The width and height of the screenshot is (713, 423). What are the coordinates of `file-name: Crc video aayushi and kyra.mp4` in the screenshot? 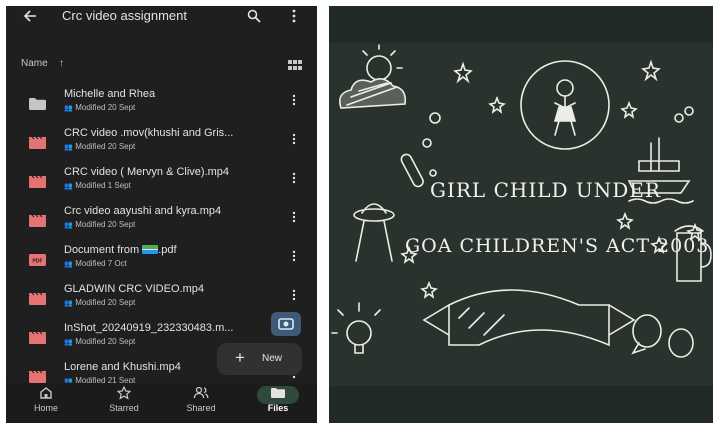 It's located at (143, 211).